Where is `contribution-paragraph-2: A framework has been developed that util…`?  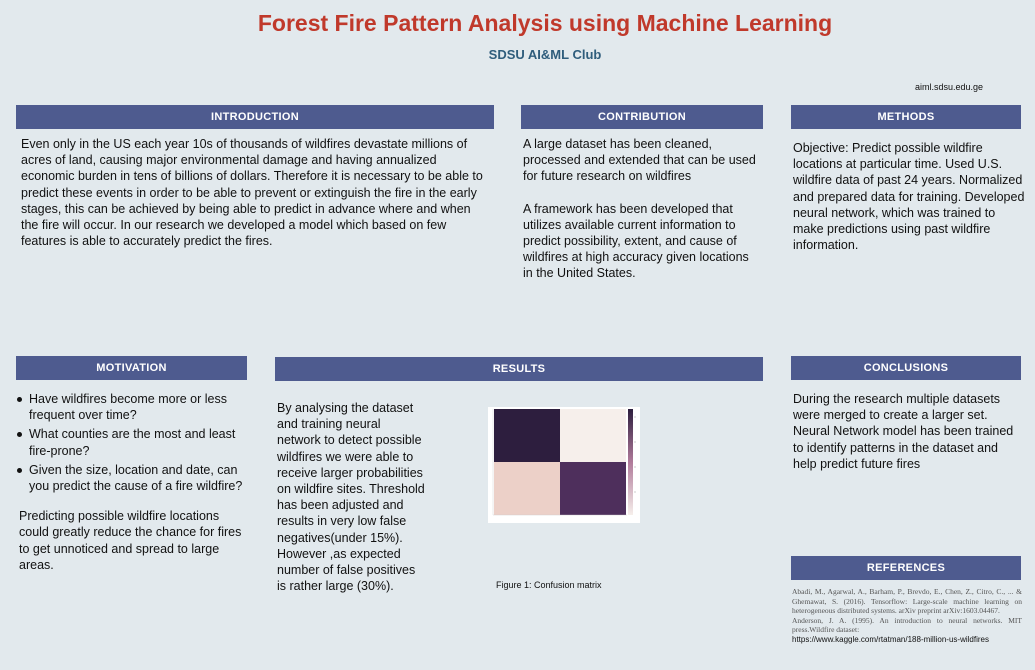 contribution-paragraph-2: A framework has been developed that util… is located at coordinates (636, 241).